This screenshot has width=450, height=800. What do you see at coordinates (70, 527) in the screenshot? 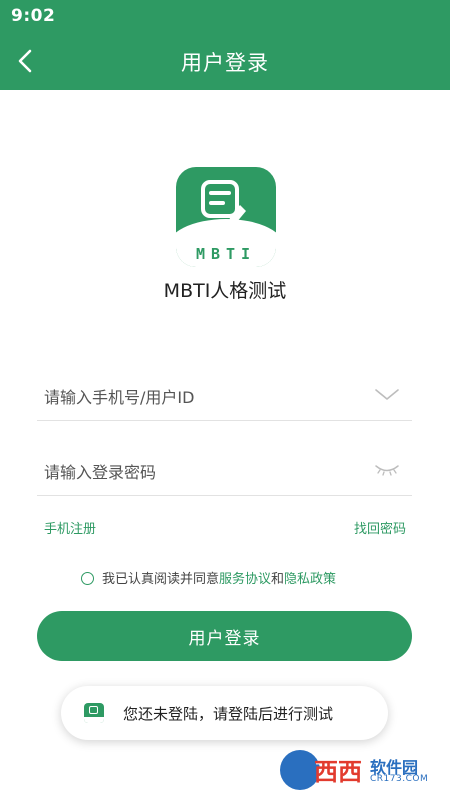
I see `register-link: 手机注册` at bounding box center [70, 527].